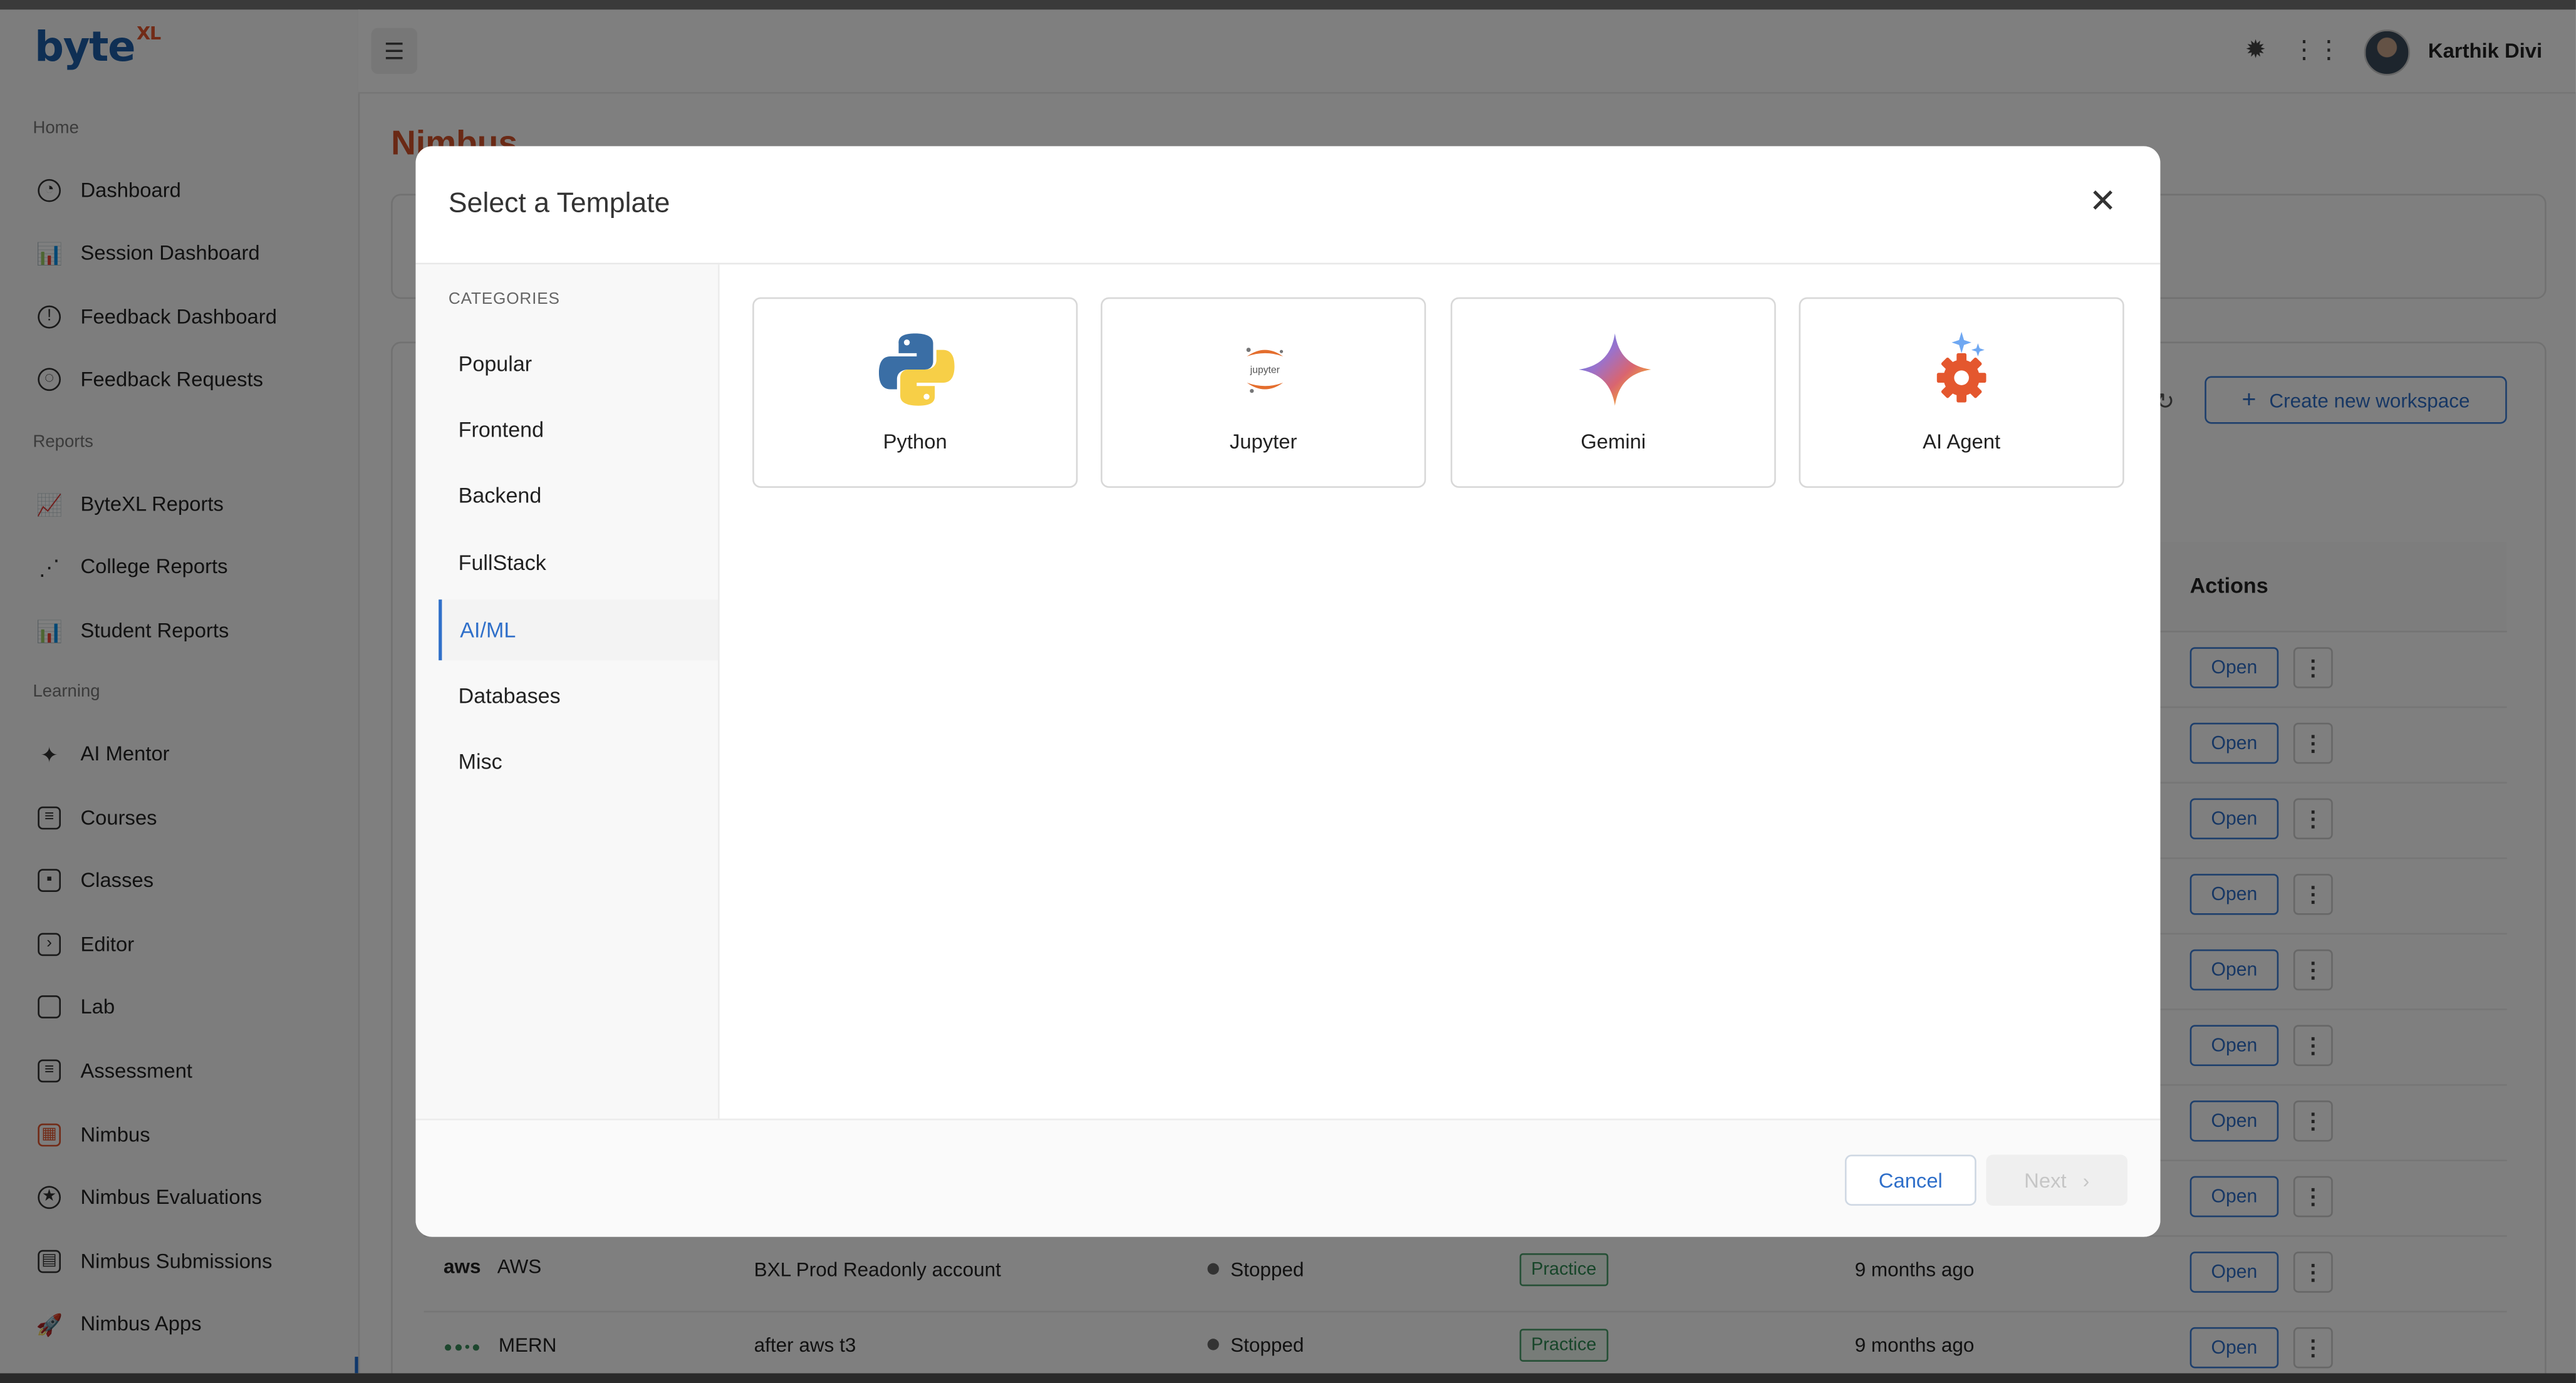  What do you see at coordinates (578, 430) in the screenshot?
I see `category-frontend: Frontend` at bounding box center [578, 430].